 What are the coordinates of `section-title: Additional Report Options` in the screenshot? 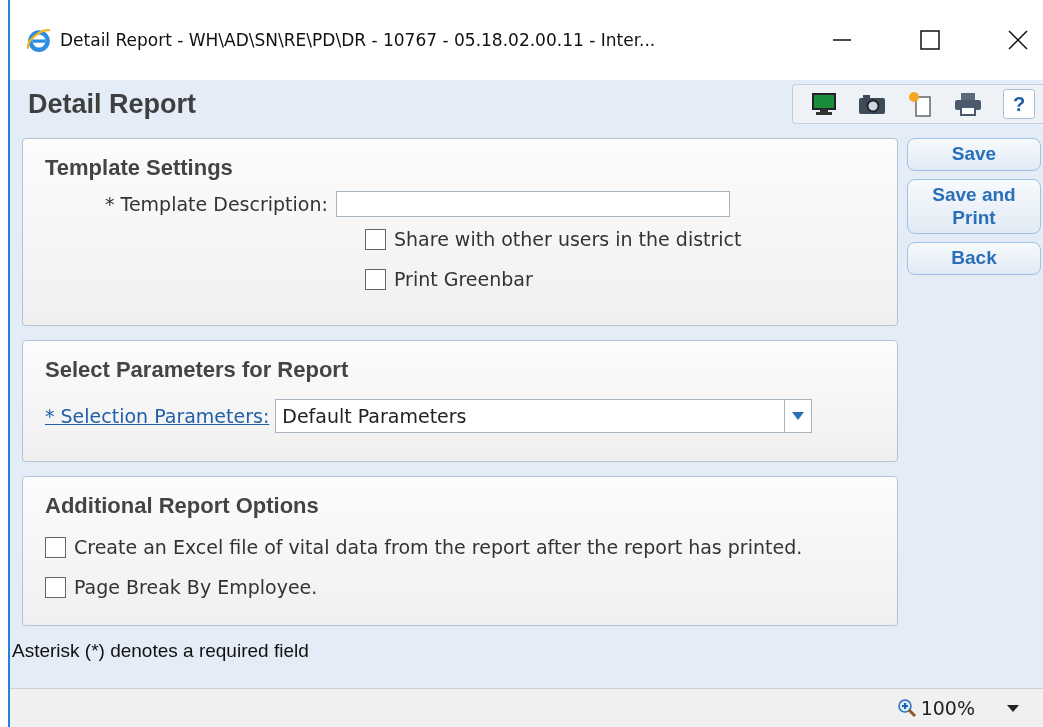 It's located at (182, 506).